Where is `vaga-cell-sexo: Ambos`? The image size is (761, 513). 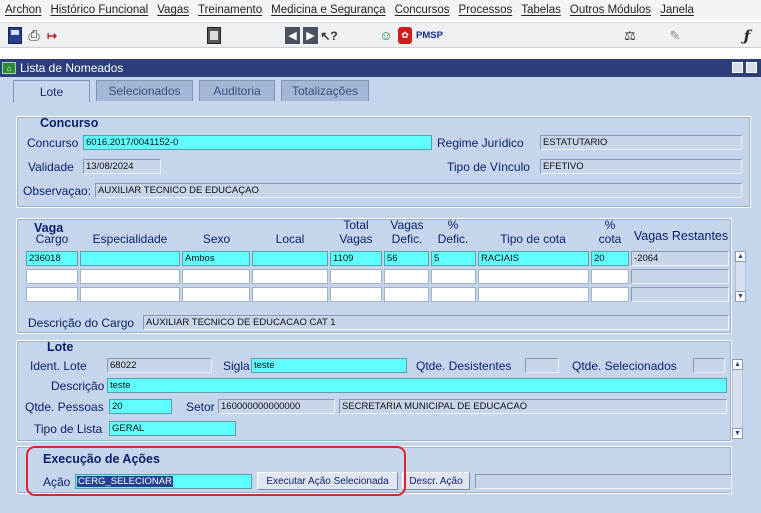
vaga-cell-sexo: Ambos is located at coordinates (216, 258).